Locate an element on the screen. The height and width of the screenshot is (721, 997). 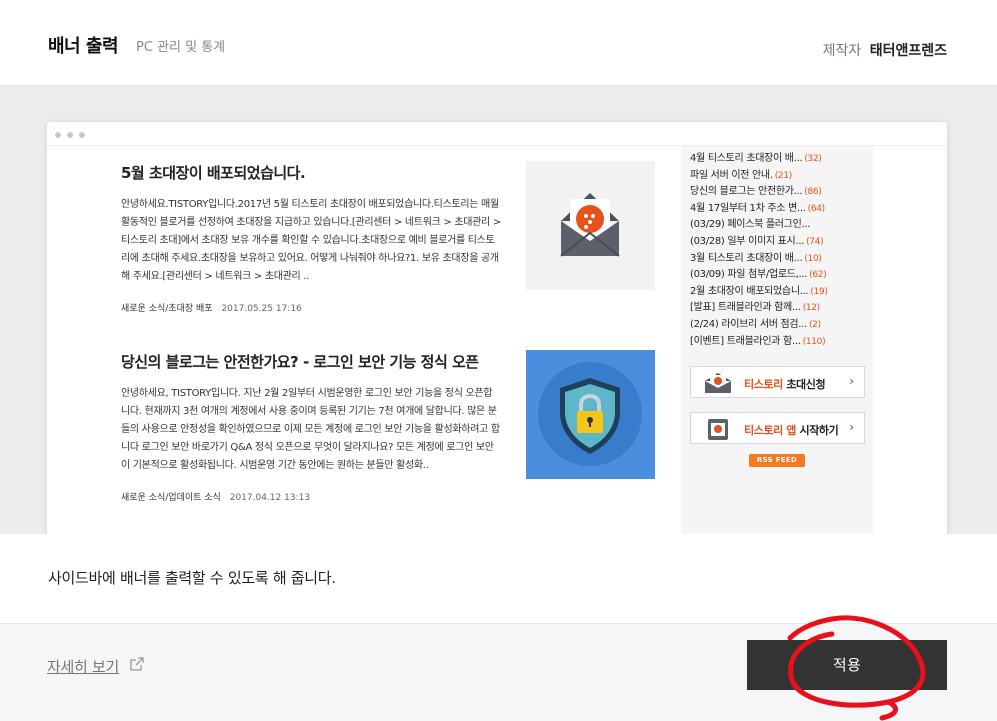
rss-feed-badge: RSS FEED is located at coordinates (777, 460).